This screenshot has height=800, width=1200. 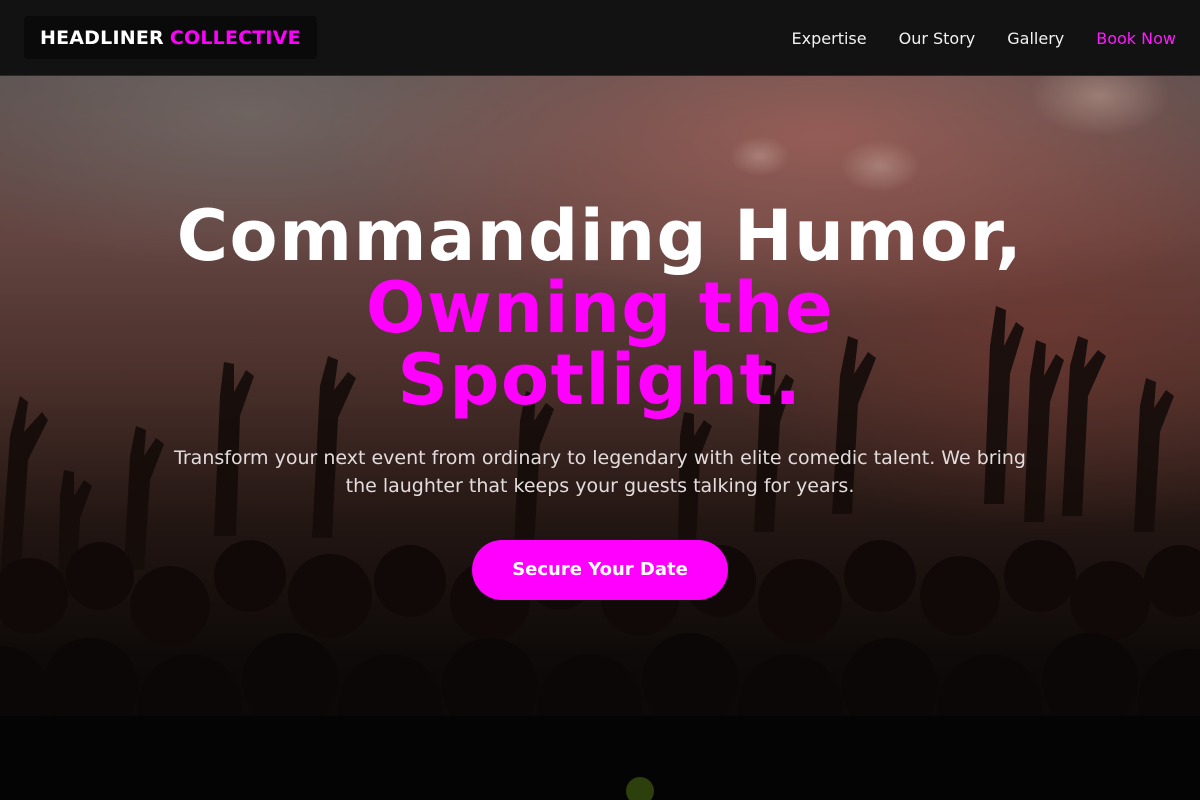 What do you see at coordinates (600, 236) in the screenshot?
I see `headline-line-1: Commanding Humor,` at bounding box center [600, 236].